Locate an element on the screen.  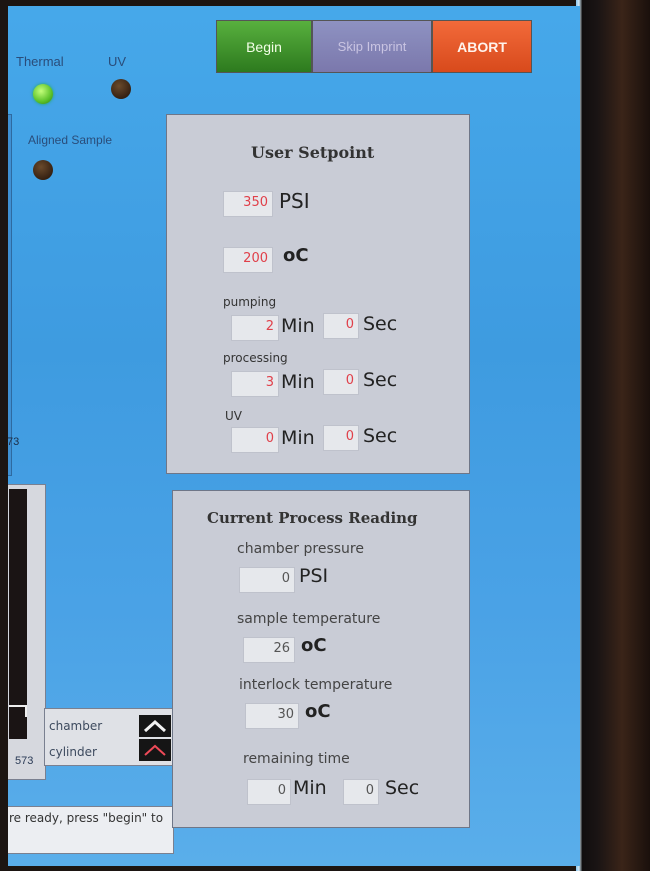
graph-trace is located at coordinates (18, 711).